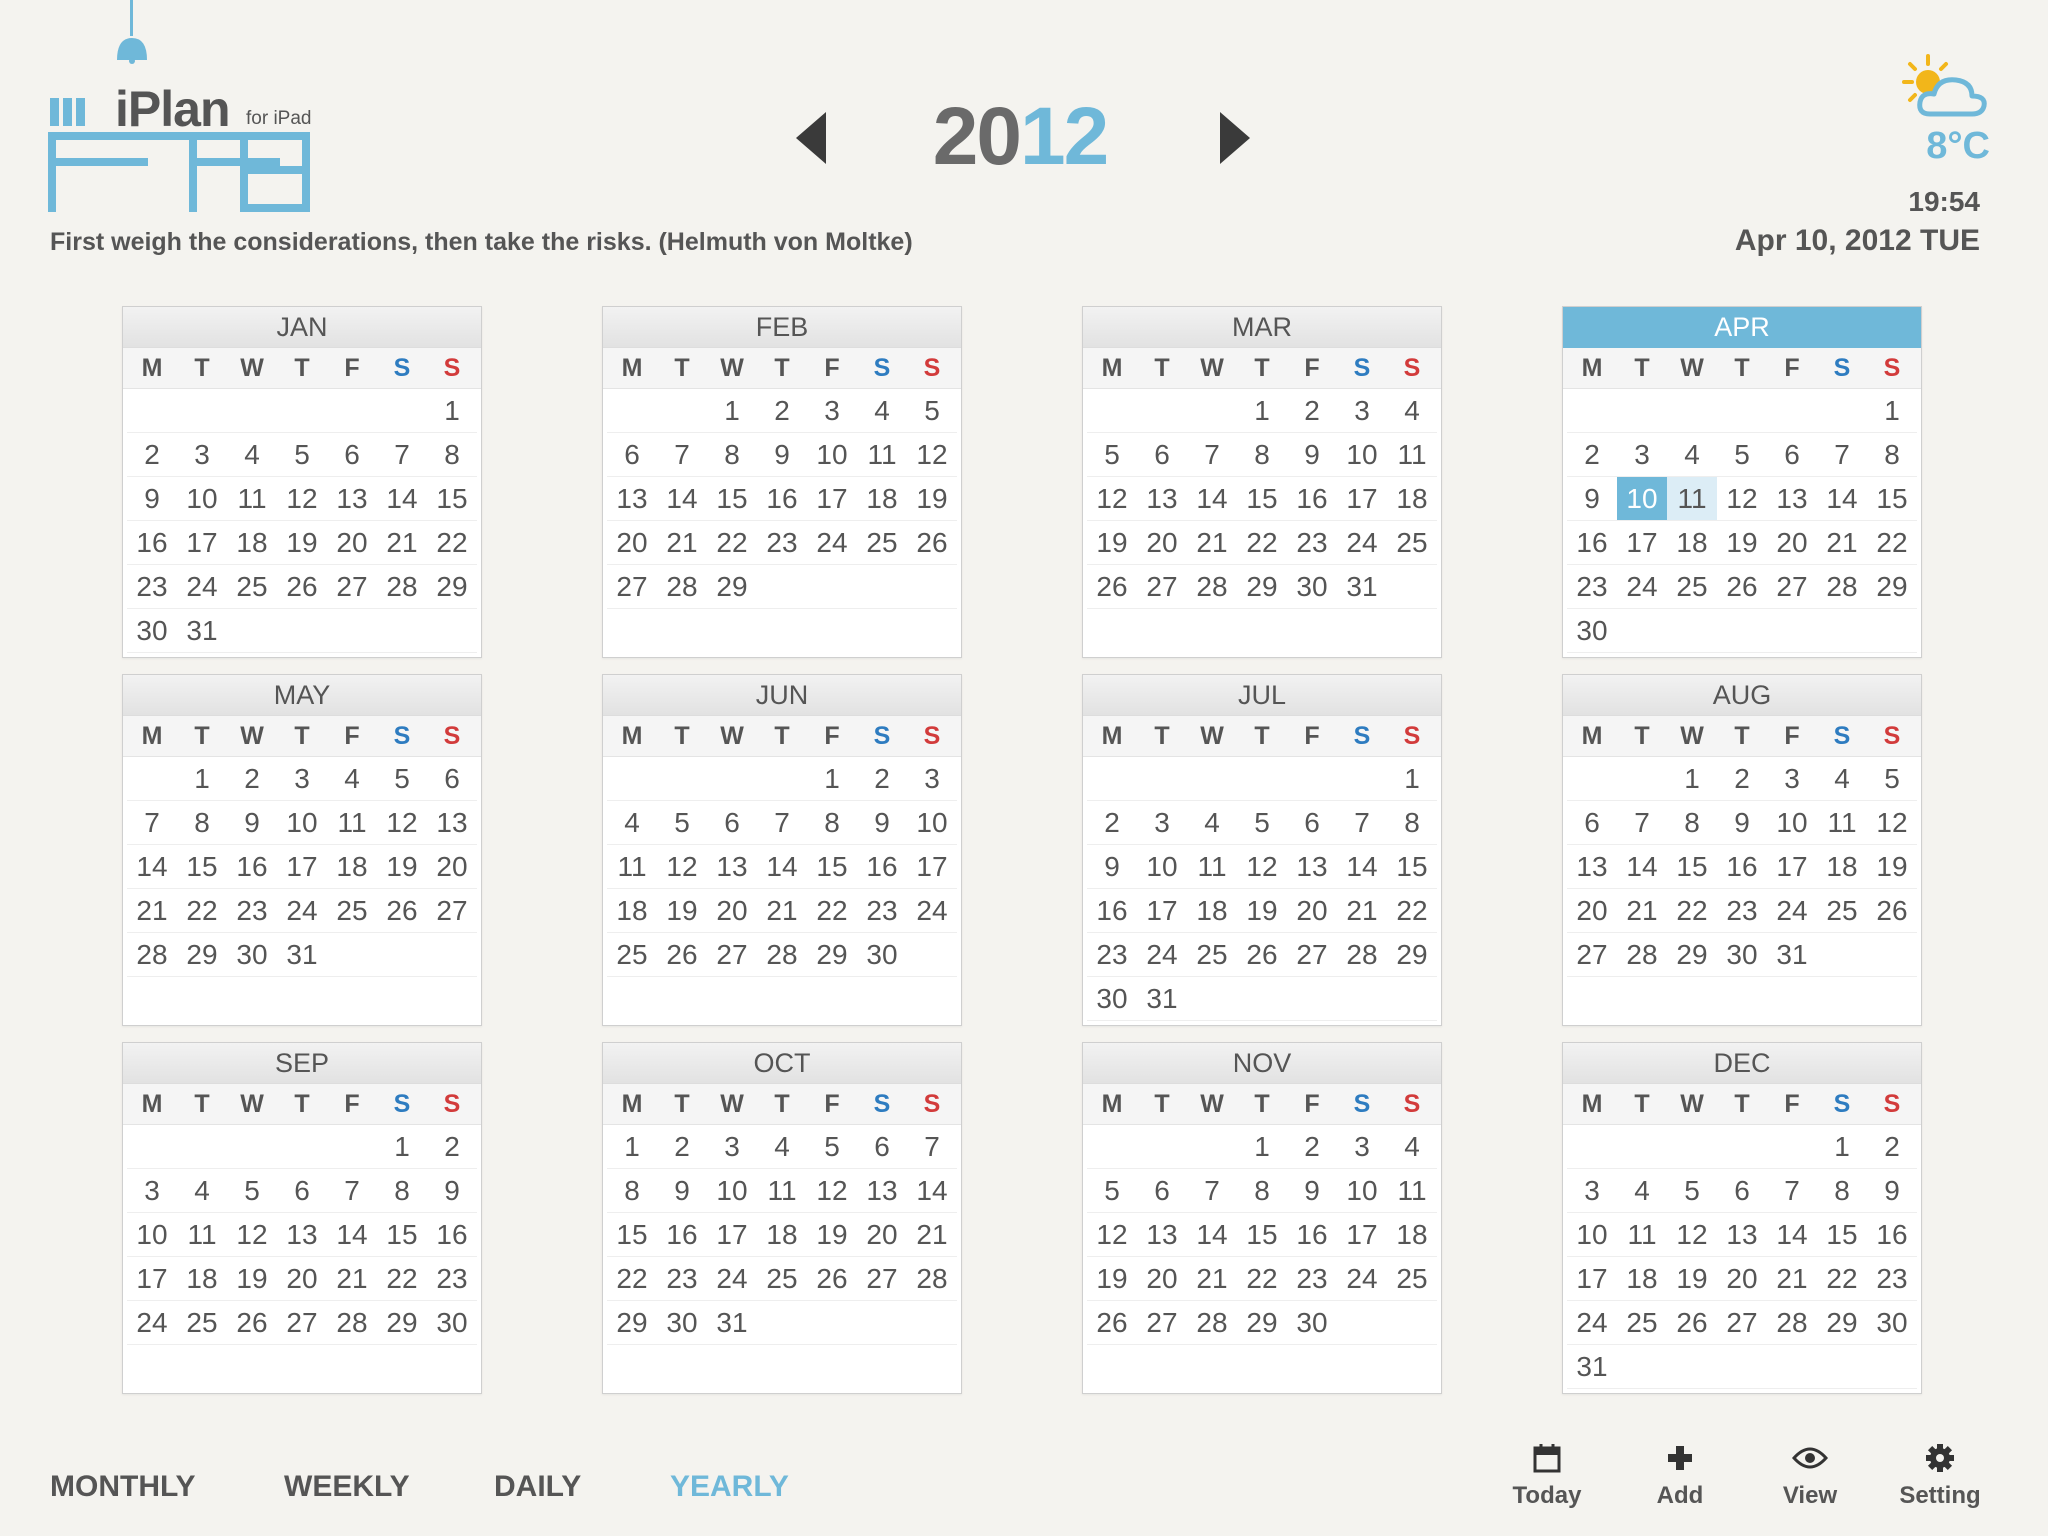  What do you see at coordinates (252, 1323) in the screenshot?
I see `day-cell: 26` at bounding box center [252, 1323].